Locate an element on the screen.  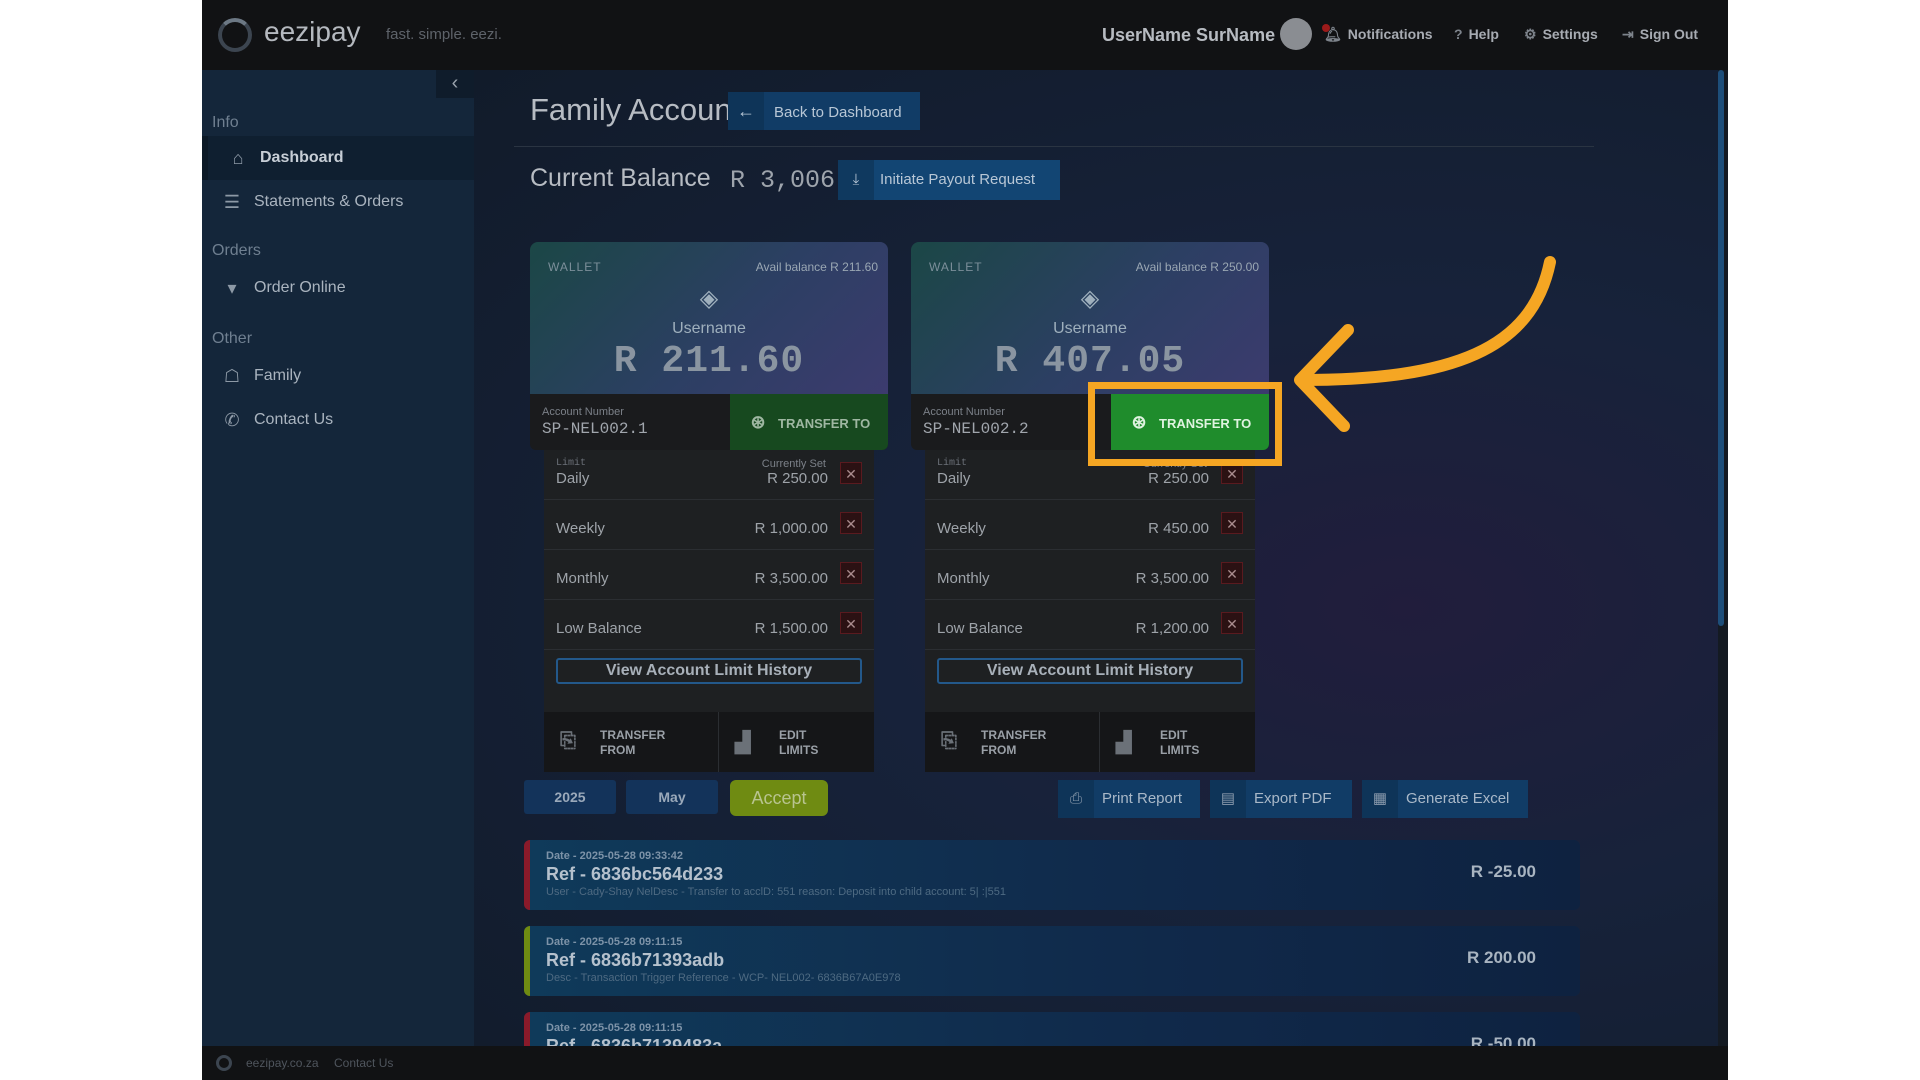
current-balance-label: Current Balance is located at coordinates (620, 178).